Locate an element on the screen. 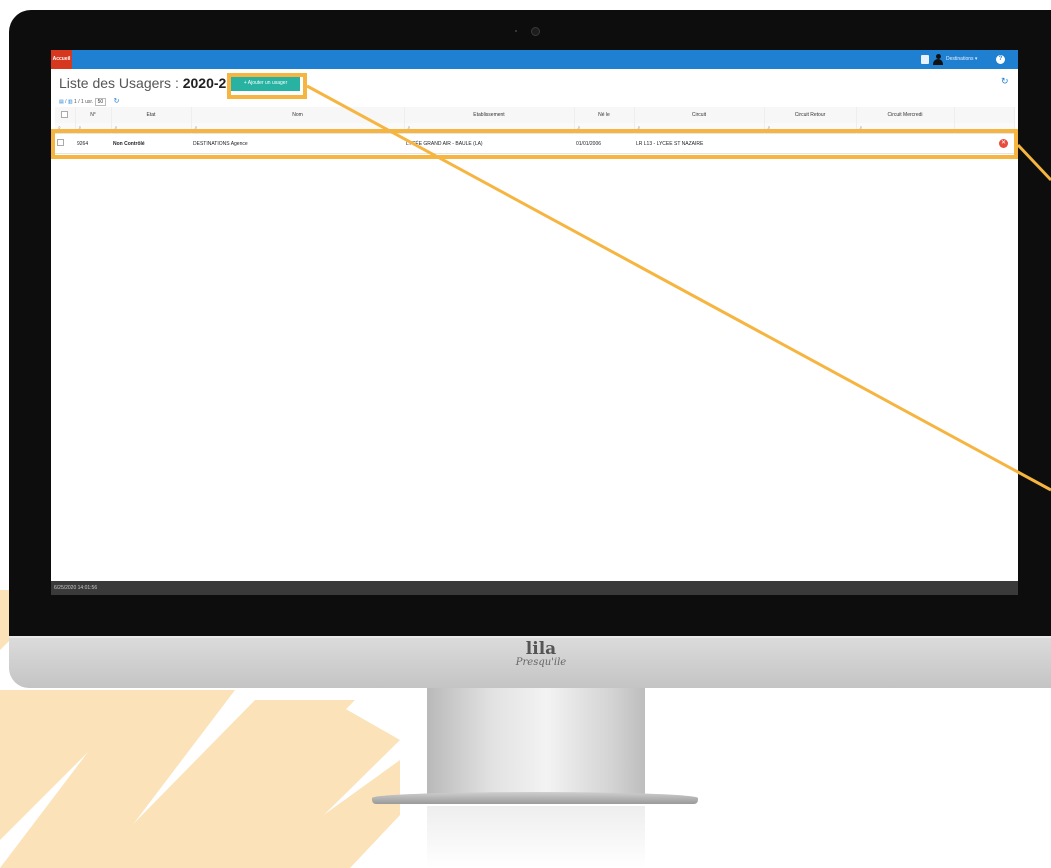 The height and width of the screenshot is (868, 1051). select-all-checkbox is located at coordinates (65, 114).